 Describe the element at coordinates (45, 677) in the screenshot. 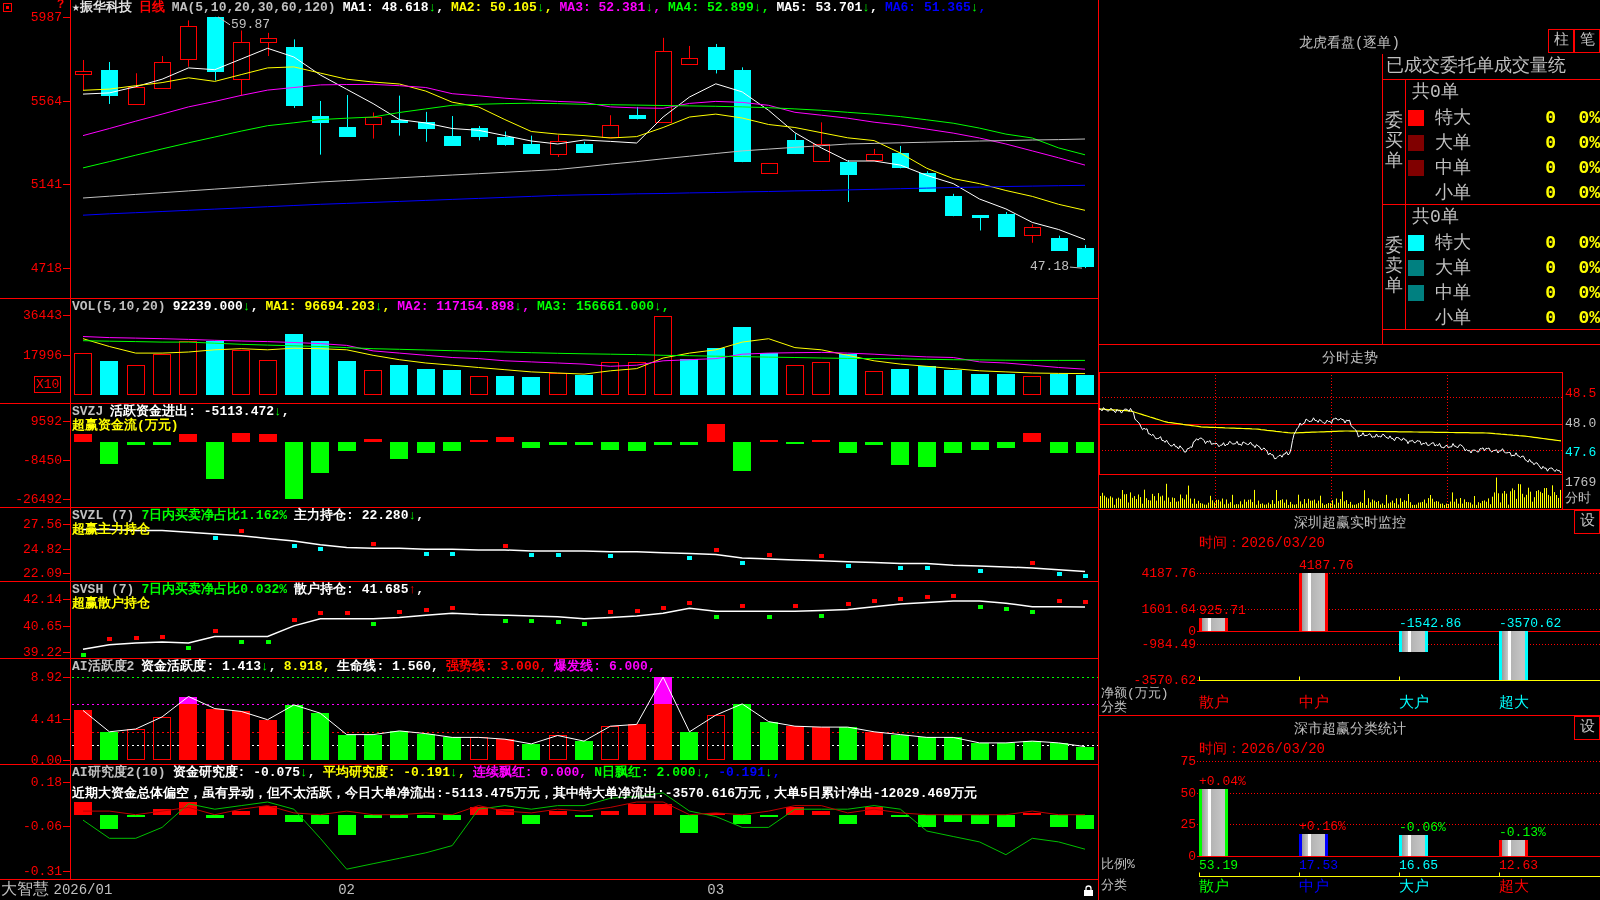

I see `axis-label: 8.92` at that location.